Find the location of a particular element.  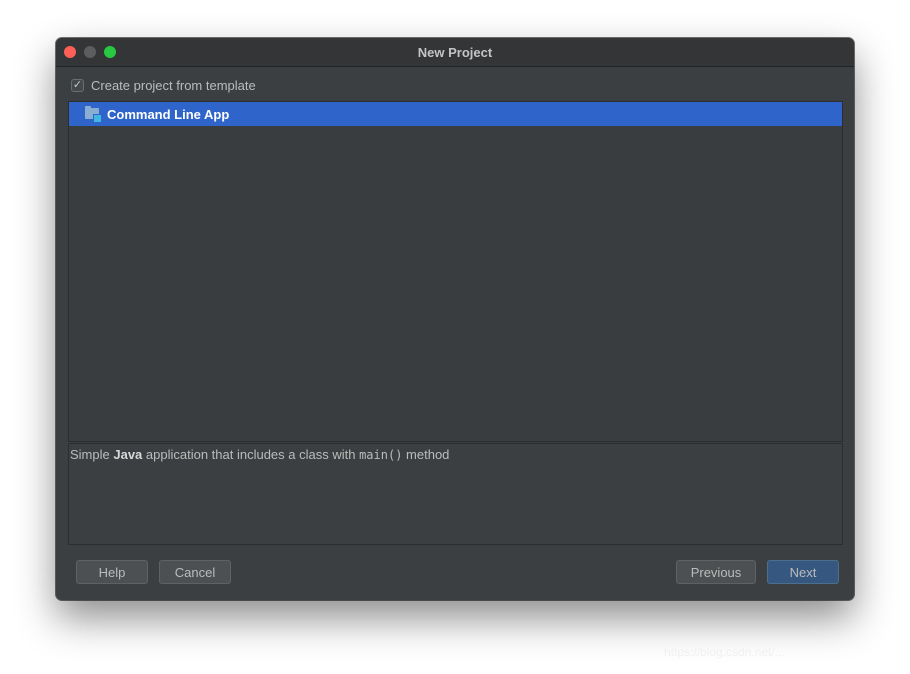

folder-module-icon is located at coordinates (93, 114).